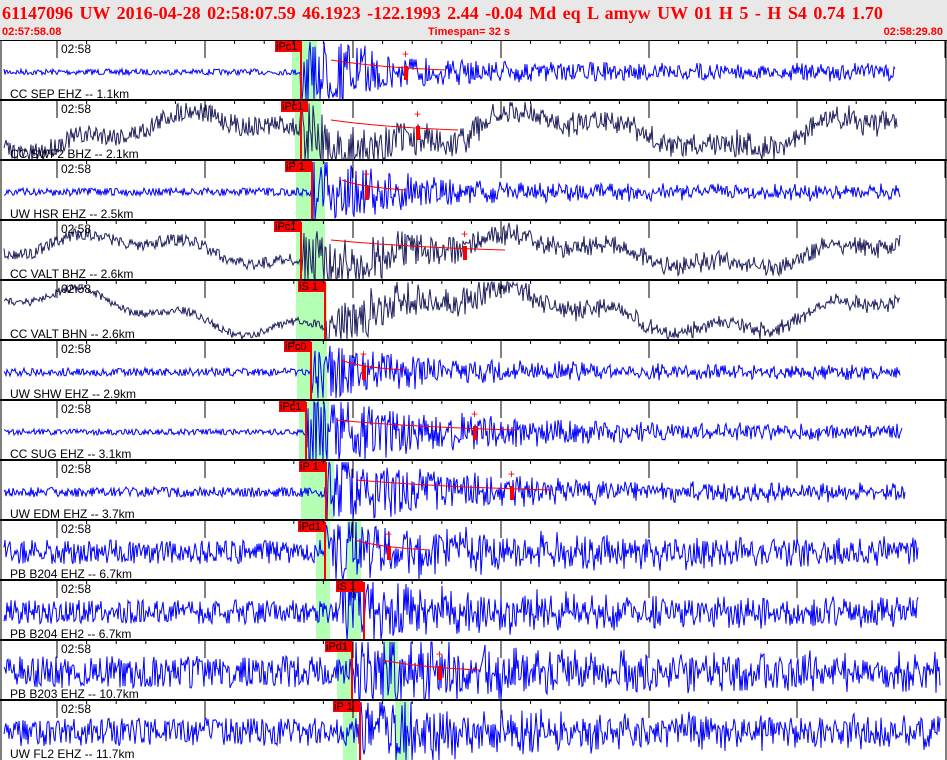 The image size is (947, 760). I want to click on trace-row: + iPc0 02:58 UW SHW EHZ -- 2.9km, so click(473, 370).